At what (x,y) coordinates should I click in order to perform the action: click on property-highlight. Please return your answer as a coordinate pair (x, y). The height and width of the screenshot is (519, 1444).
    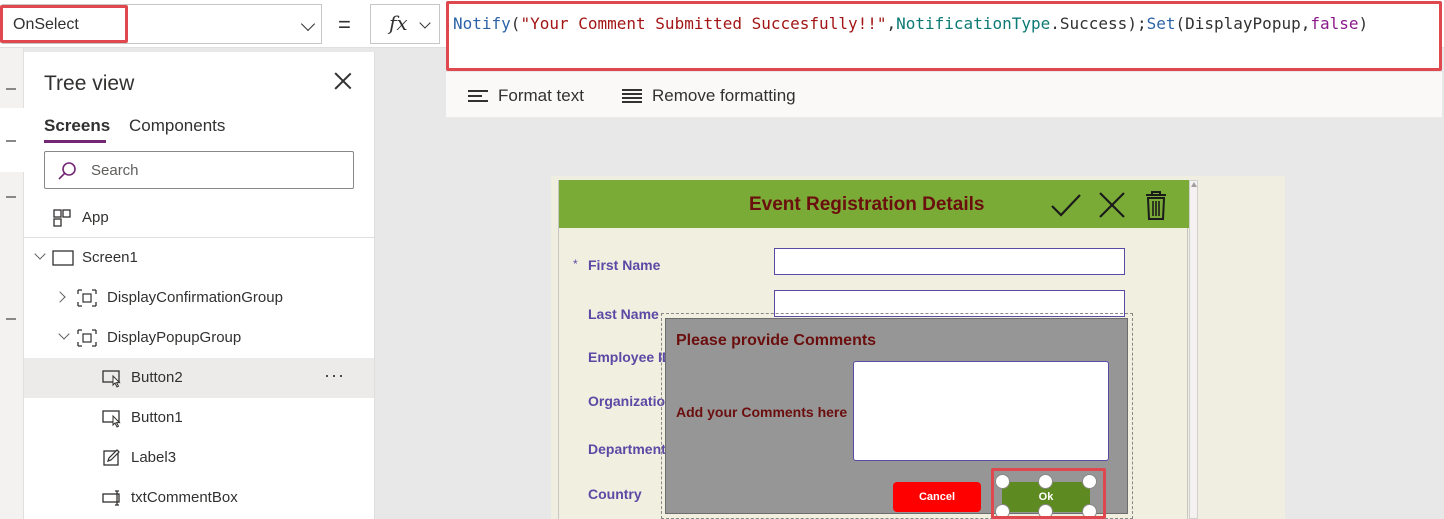
    Looking at the image, I should click on (64, 24).